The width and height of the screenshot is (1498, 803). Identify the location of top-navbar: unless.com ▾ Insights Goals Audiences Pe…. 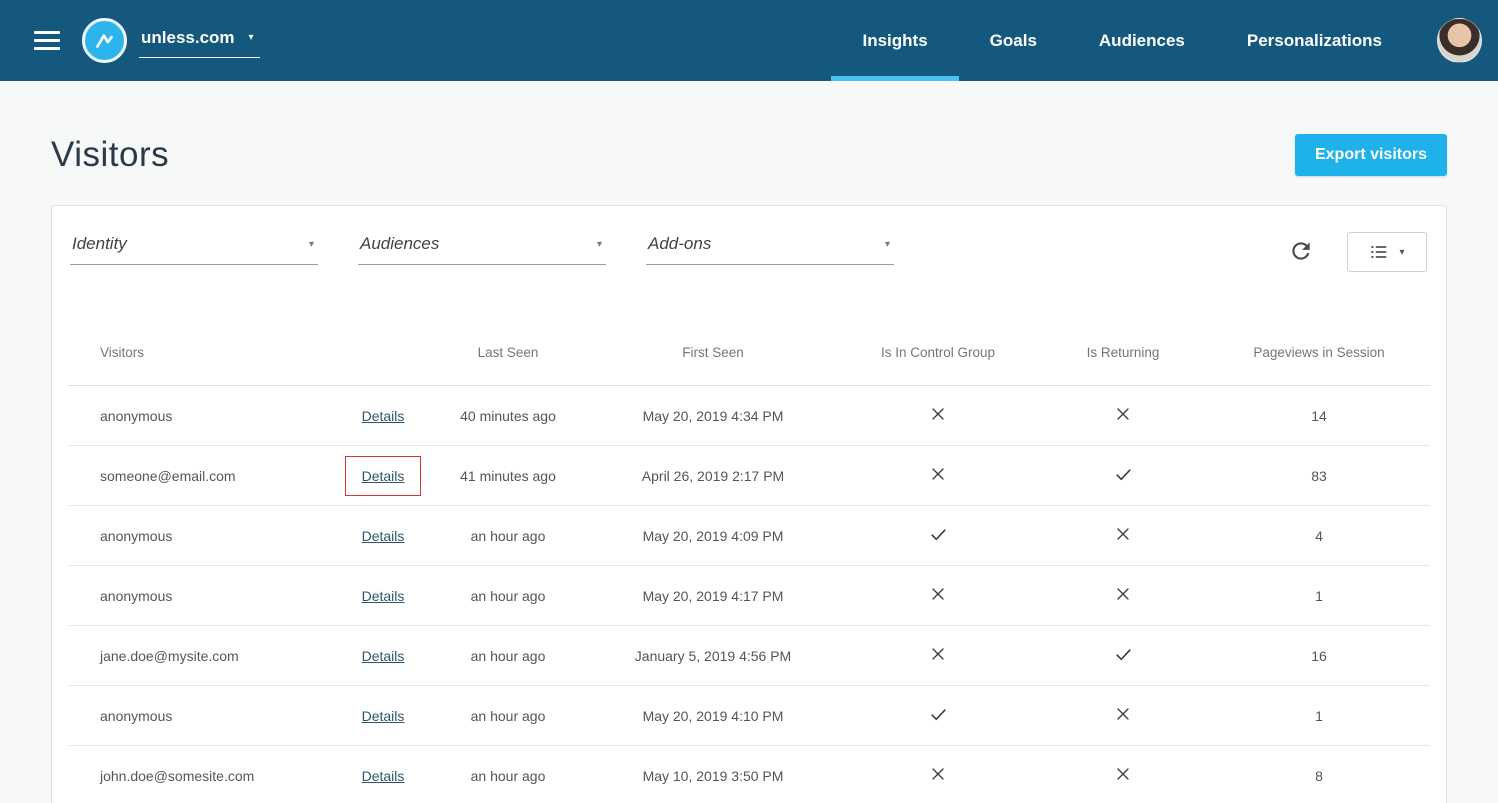
(749, 40).